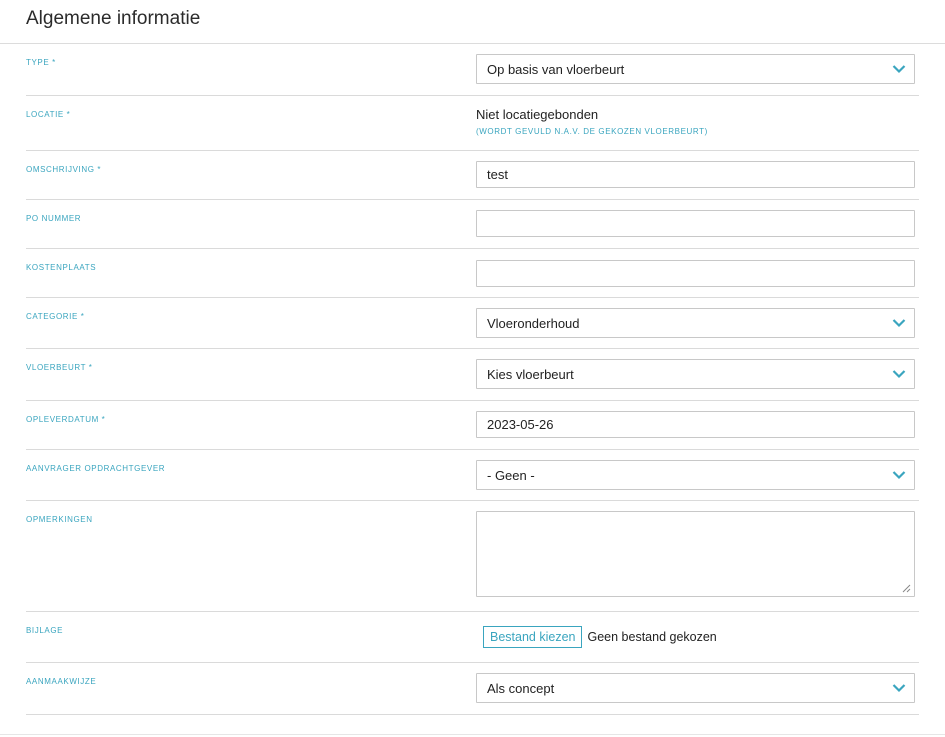  I want to click on type-select-value: Op basis van vloerbeurt, so click(556, 69).